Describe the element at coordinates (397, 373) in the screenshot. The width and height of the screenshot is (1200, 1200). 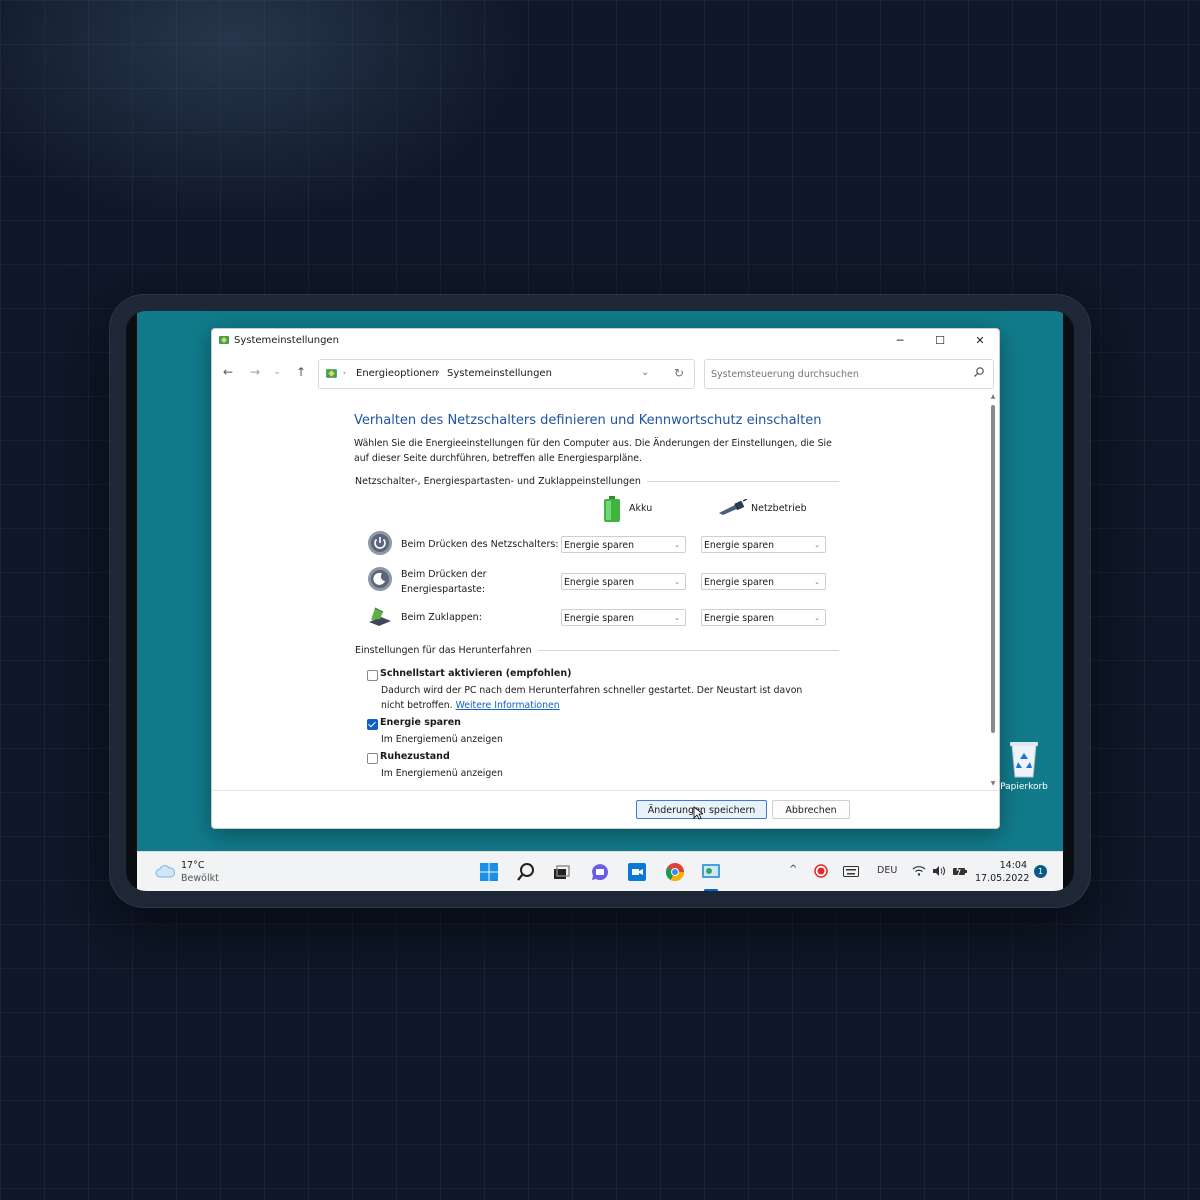
I see `breadcrumb-energy-options: Energieoptionen` at that location.